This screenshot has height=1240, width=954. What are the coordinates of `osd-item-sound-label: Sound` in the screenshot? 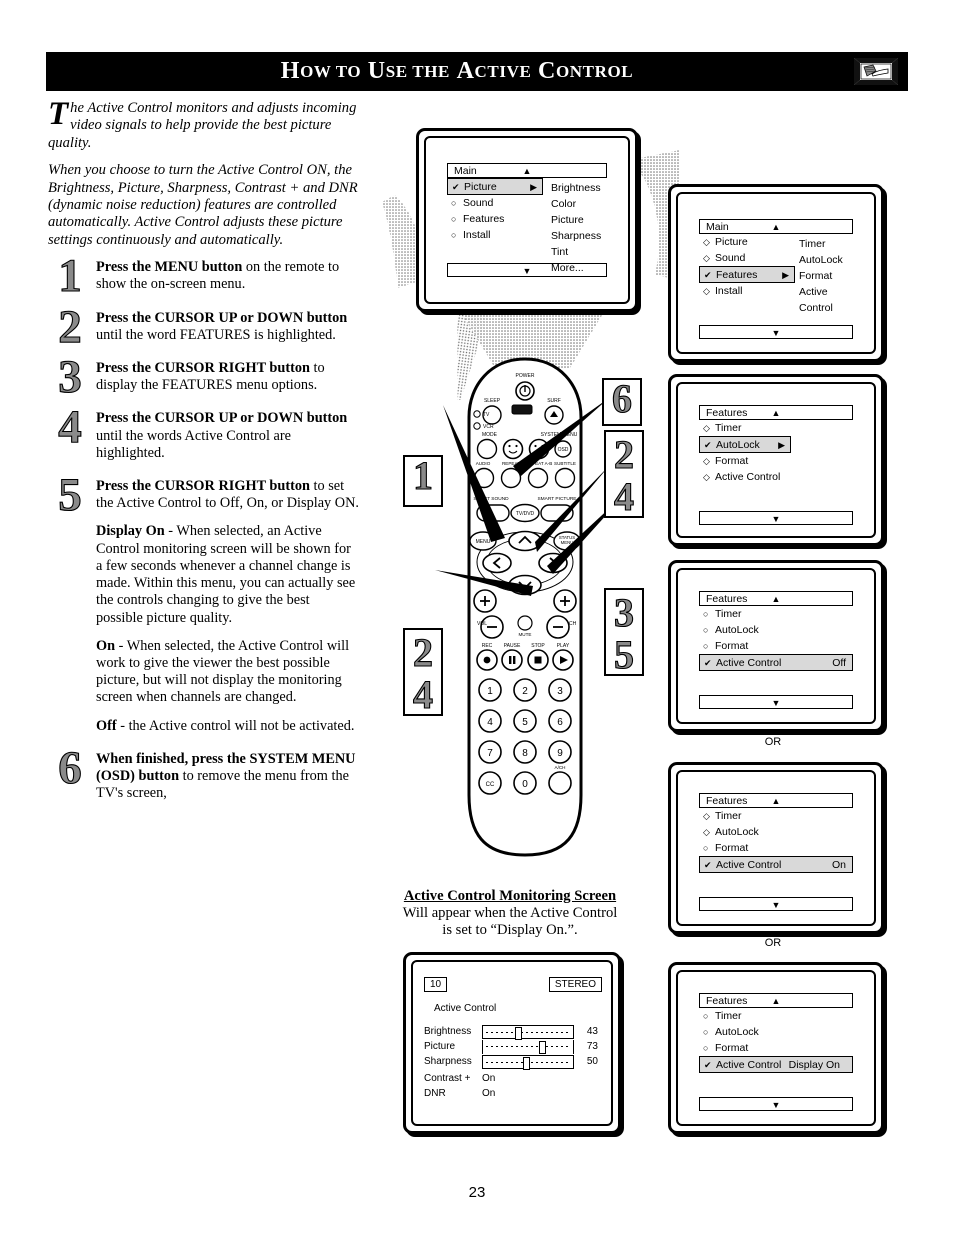 It's located at (478, 203).